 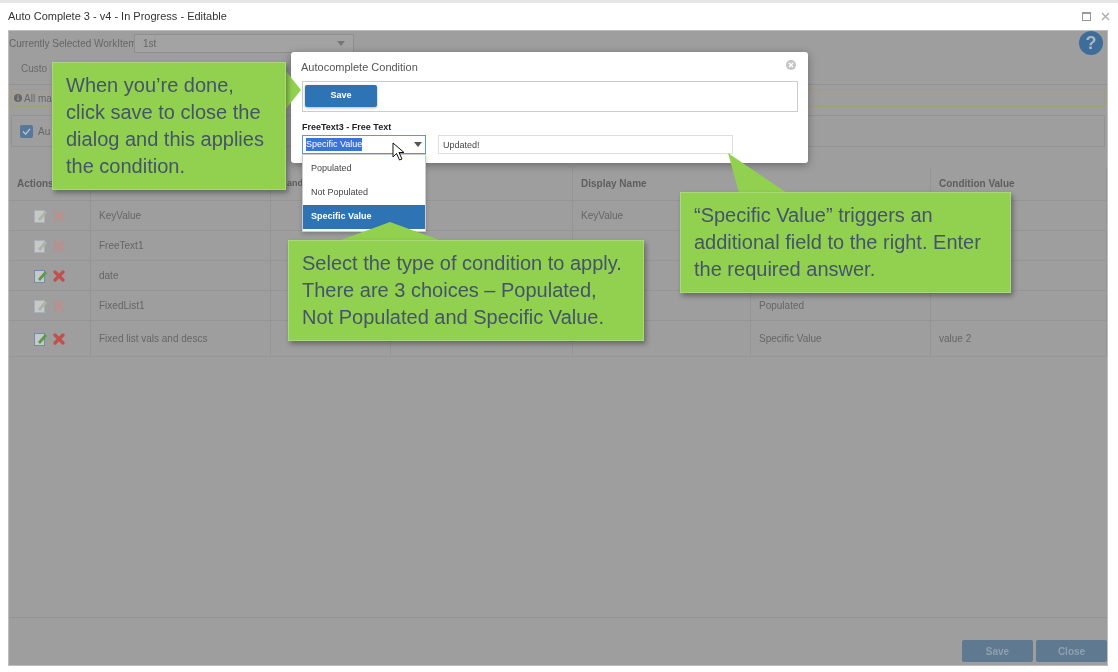 What do you see at coordinates (44, 131) in the screenshot?
I see `checkbox-label: Au` at bounding box center [44, 131].